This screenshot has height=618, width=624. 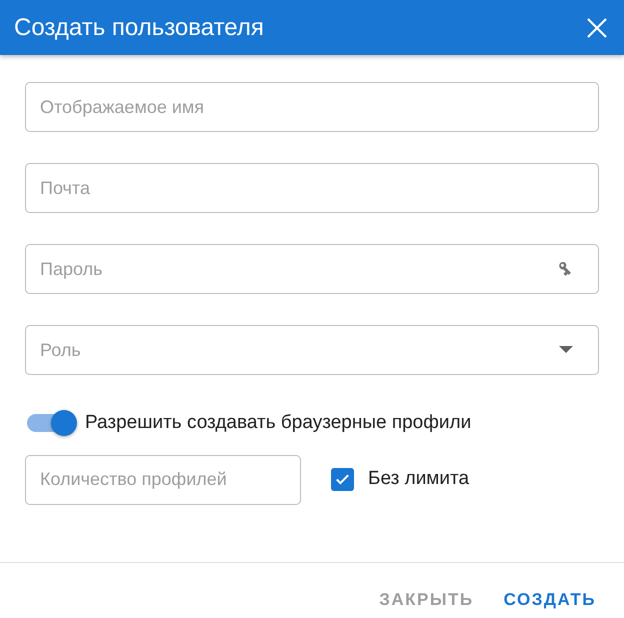 I want to click on checkbox-label: Без лимита, so click(x=419, y=479).